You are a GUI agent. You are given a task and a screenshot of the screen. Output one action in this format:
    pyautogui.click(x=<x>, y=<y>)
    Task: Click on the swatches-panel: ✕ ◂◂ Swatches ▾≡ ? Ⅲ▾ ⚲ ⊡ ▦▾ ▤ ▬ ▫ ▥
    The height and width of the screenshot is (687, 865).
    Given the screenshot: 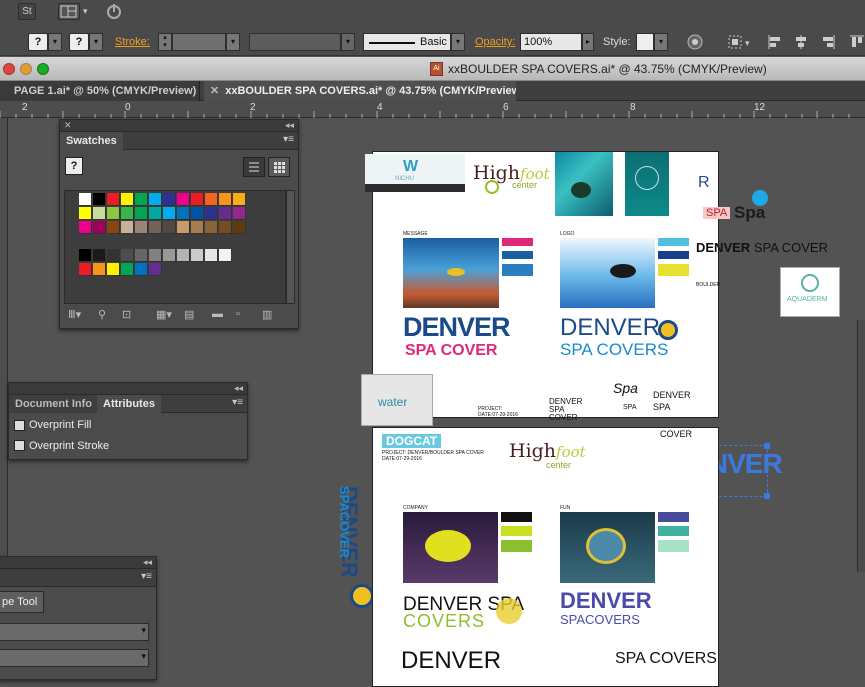 What is the action you would take?
    pyautogui.click(x=179, y=224)
    